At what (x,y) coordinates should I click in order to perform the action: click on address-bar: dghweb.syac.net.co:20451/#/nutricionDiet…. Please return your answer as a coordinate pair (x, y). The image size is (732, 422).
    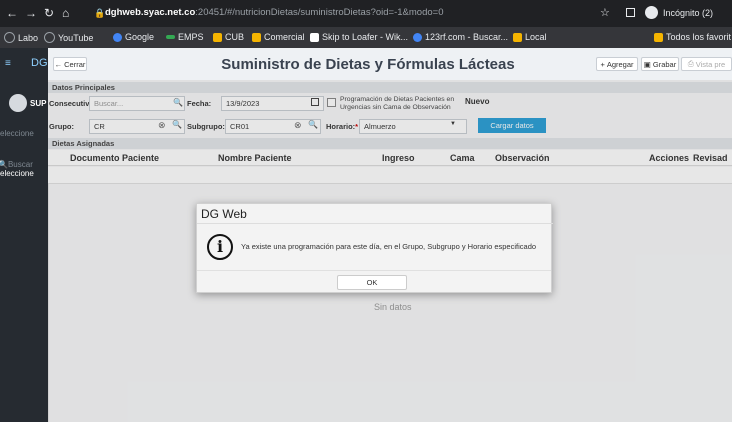
    Looking at the image, I should click on (274, 12).